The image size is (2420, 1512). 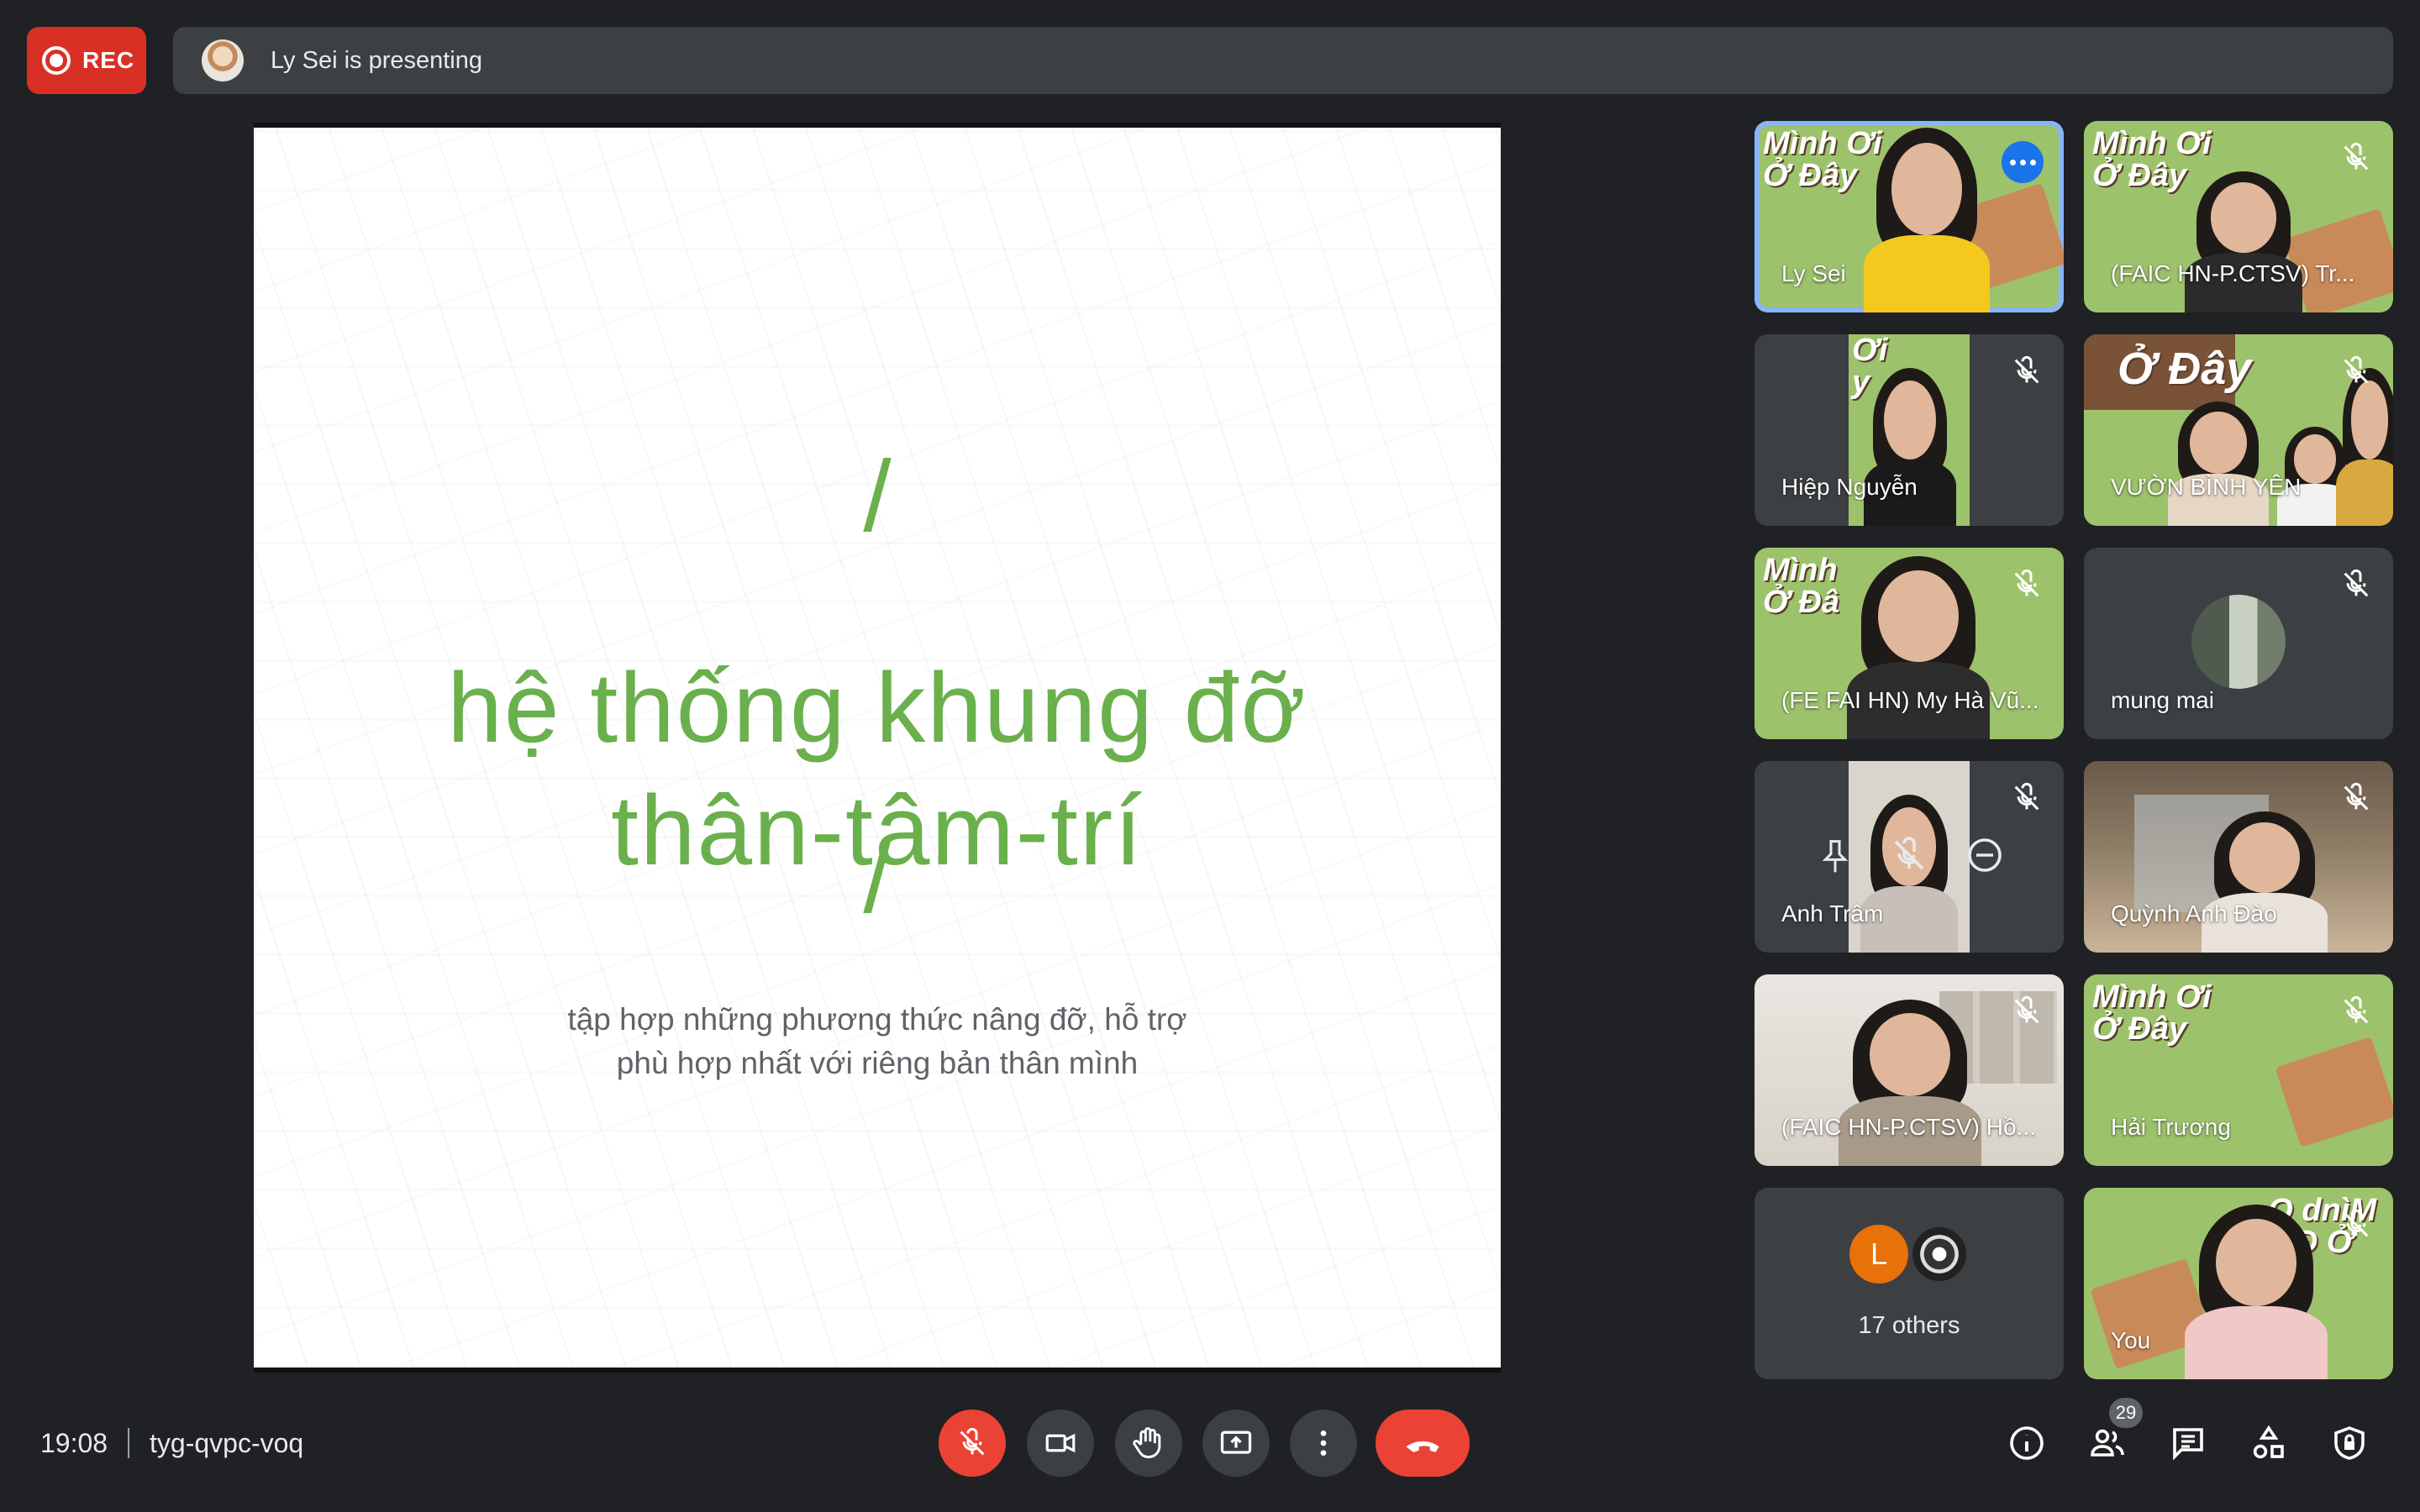 I want to click on meeting-code: tyg-qvpc-voq, so click(x=226, y=1443).